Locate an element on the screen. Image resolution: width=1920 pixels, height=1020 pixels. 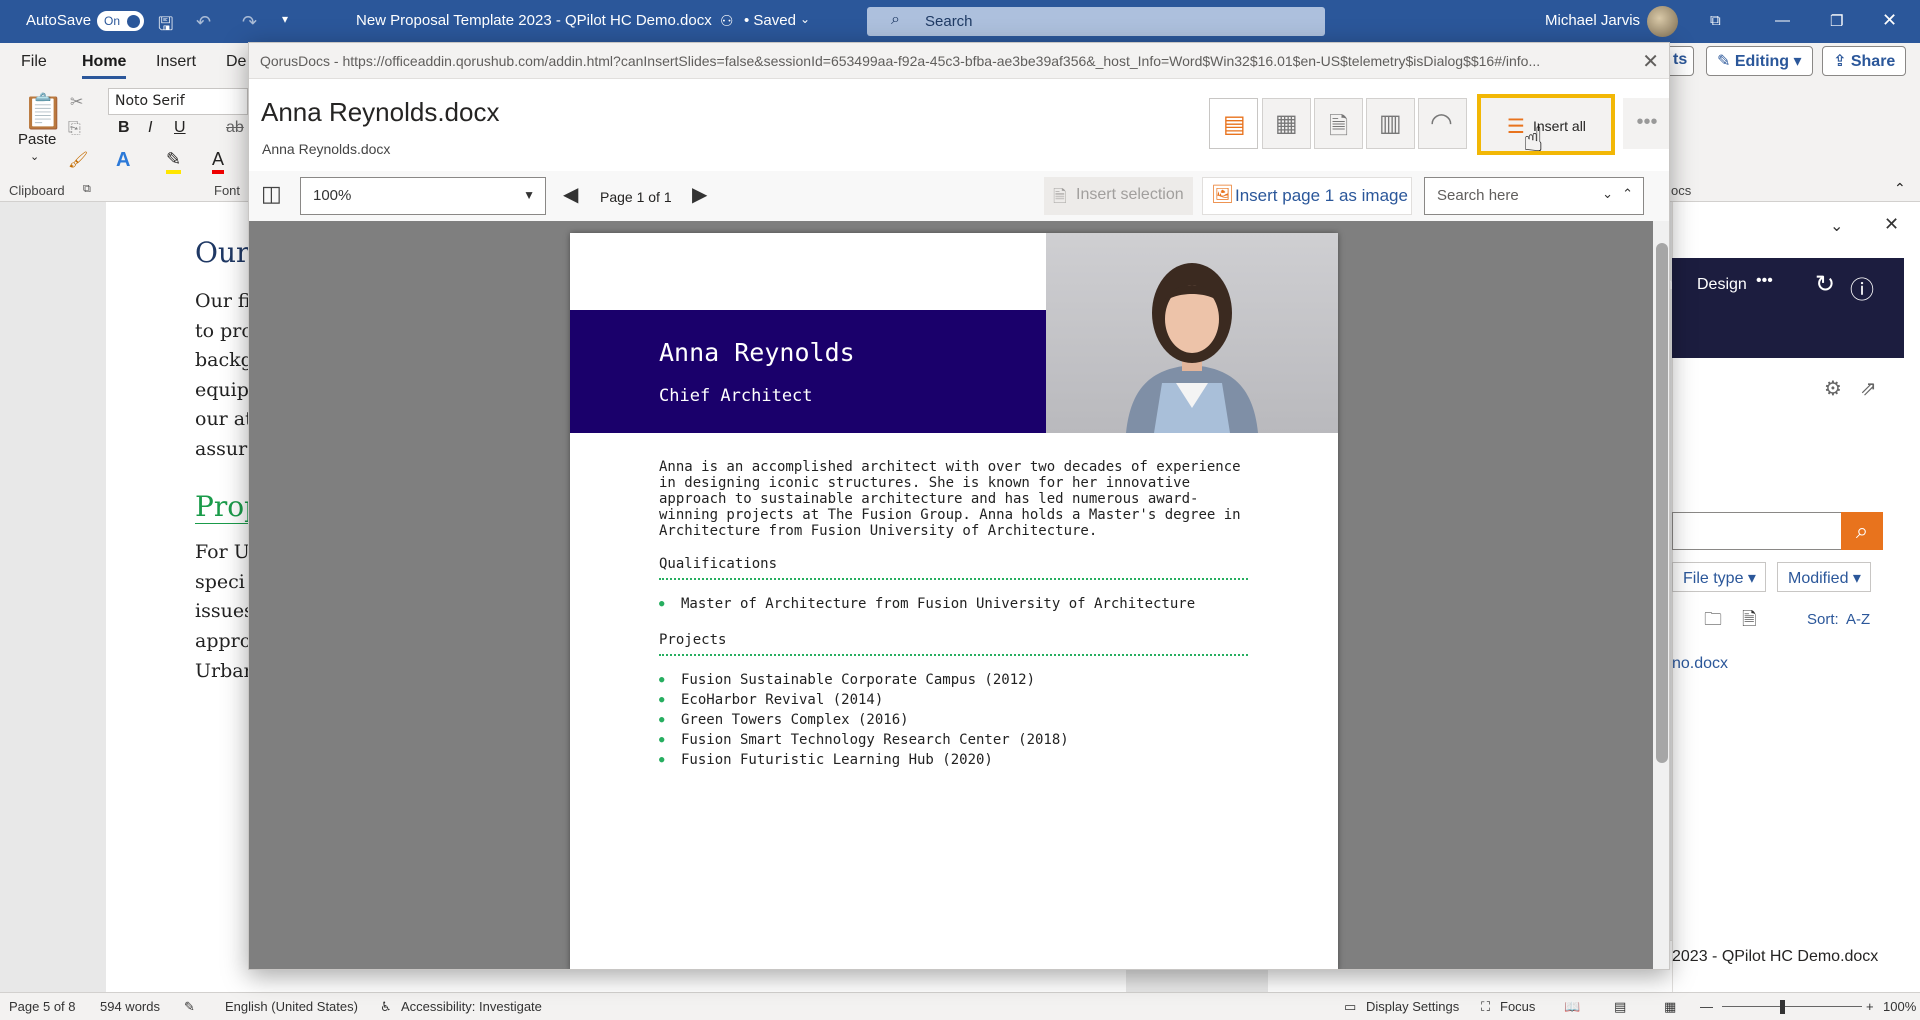
prev-page-icon: ◀ is located at coordinates (570, 194).